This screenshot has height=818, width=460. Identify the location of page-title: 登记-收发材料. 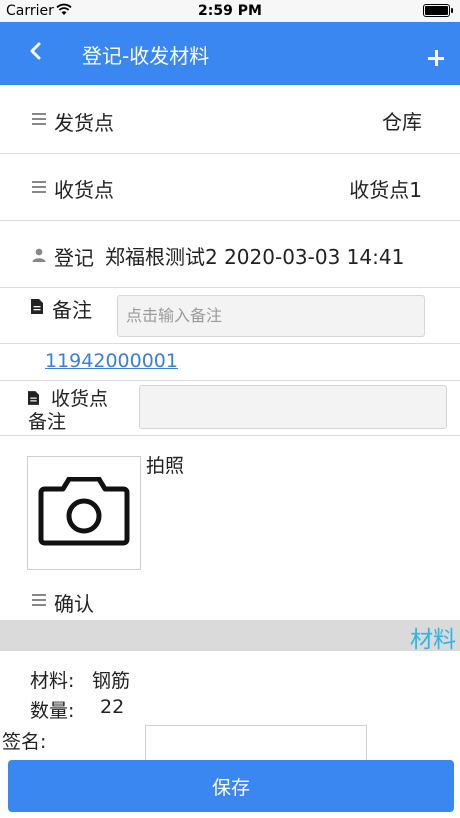
(146, 56).